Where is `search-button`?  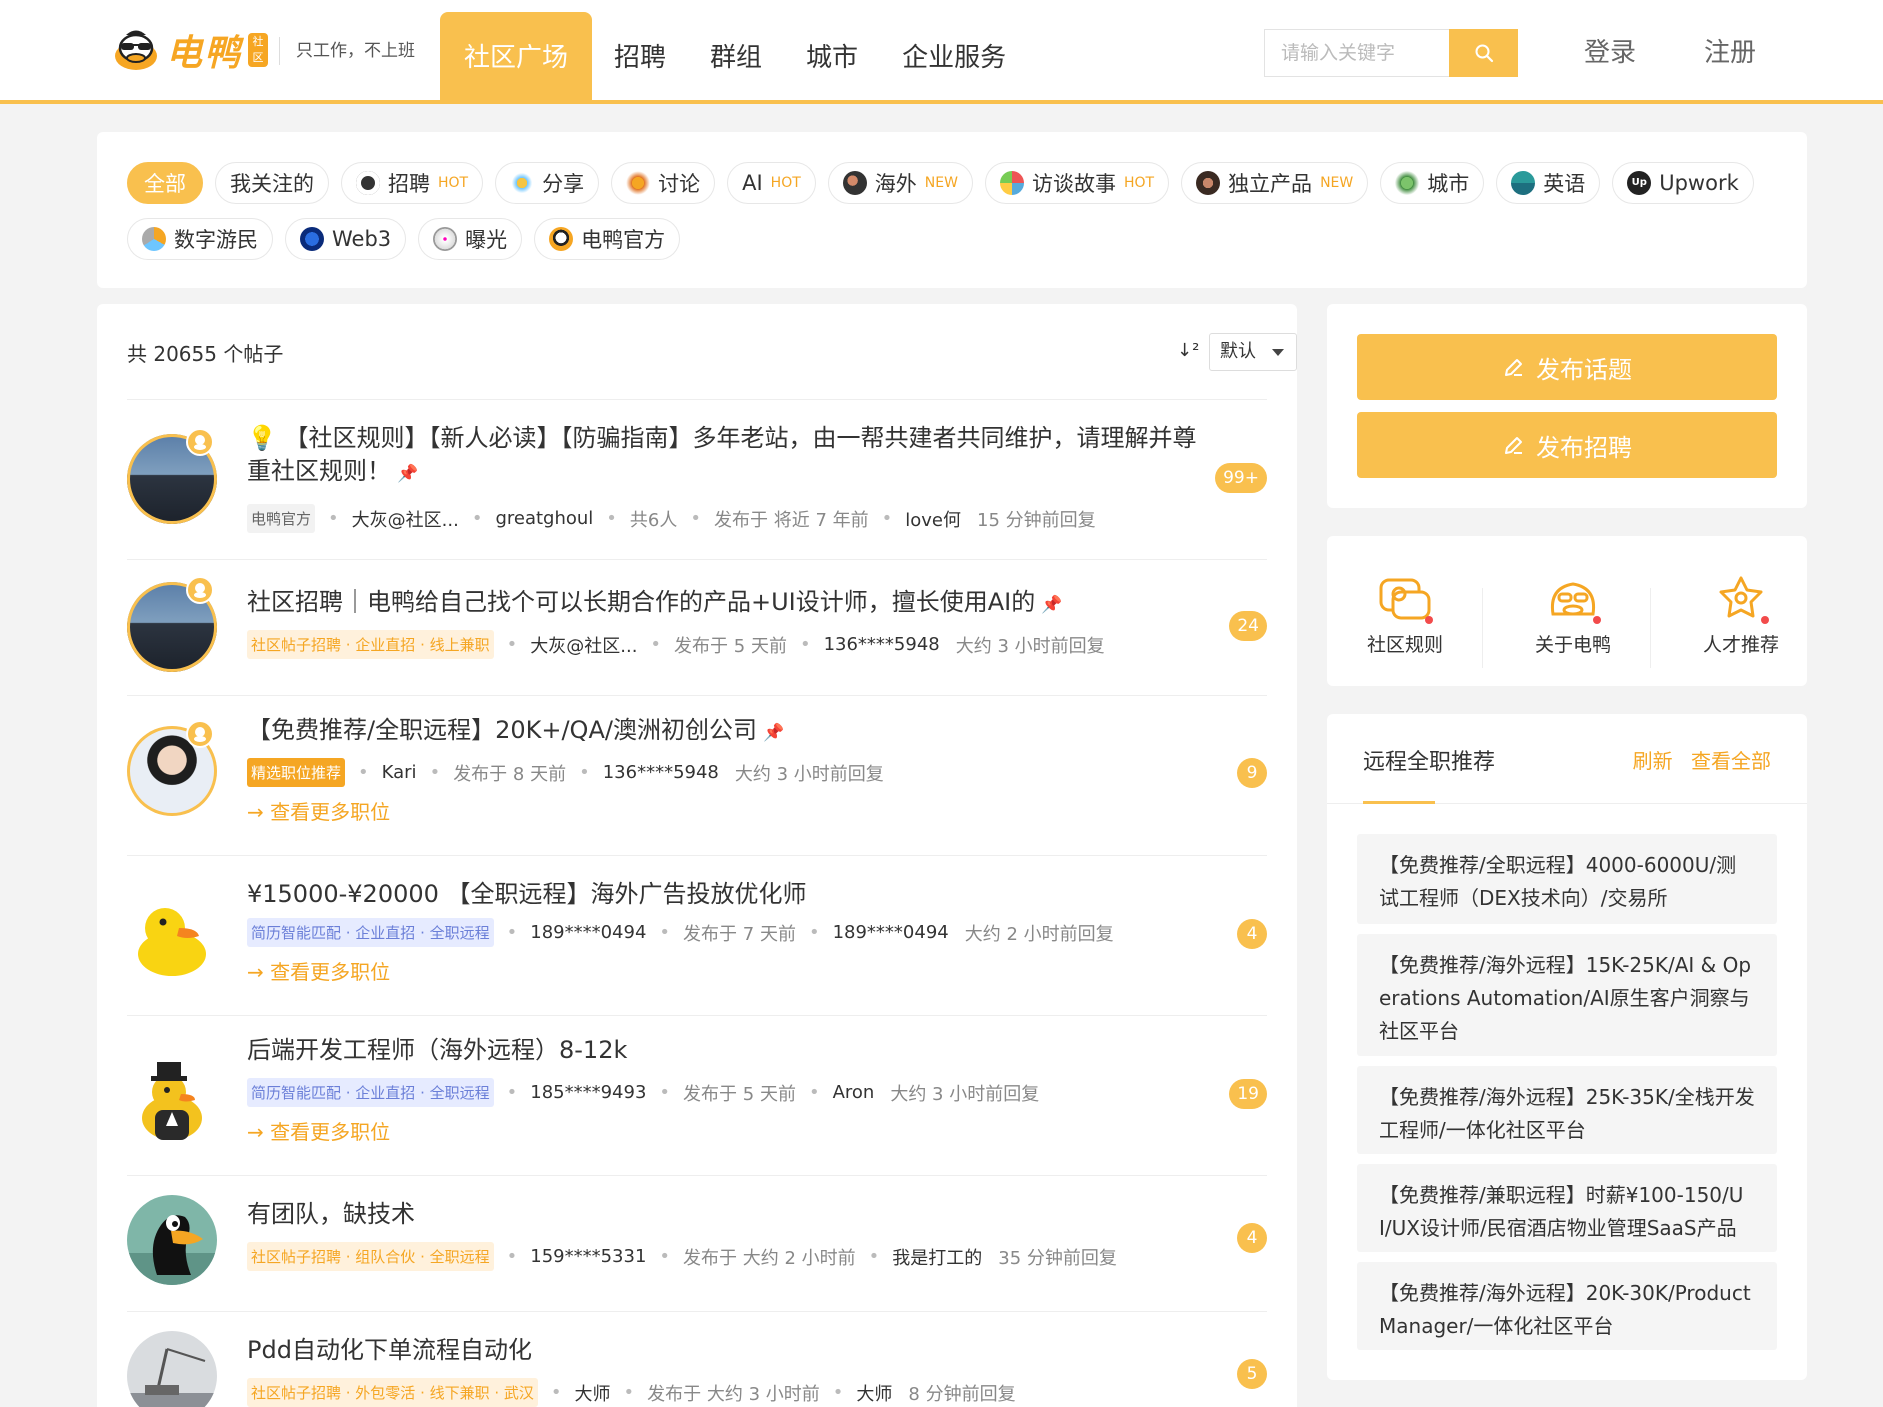 search-button is located at coordinates (1483, 53).